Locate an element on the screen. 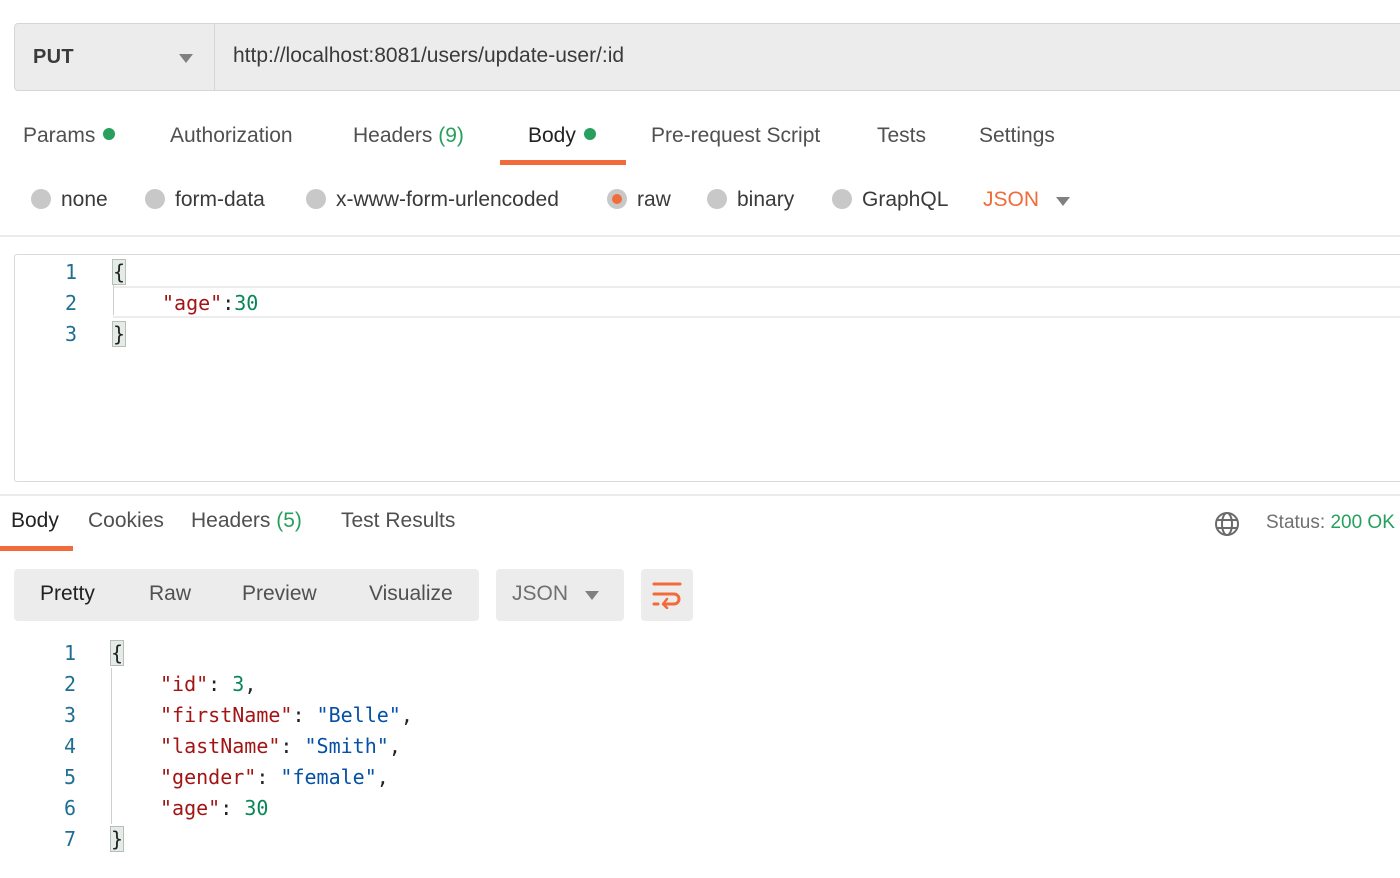 The width and height of the screenshot is (1400, 878). status-label: Status: is located at coordinates (1296, 522).